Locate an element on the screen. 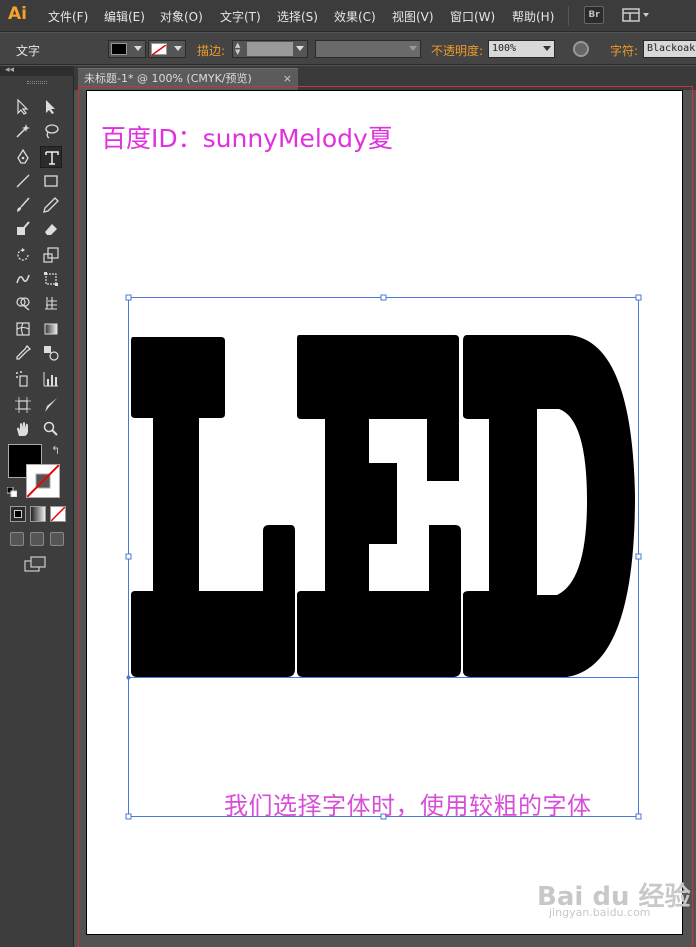  bbox-handle-bottom-right is located at coordinates (638, 816).